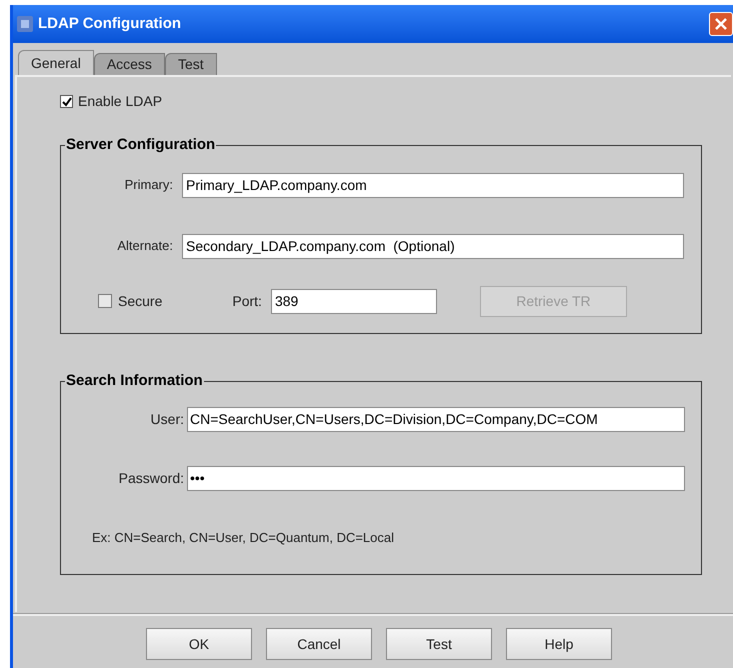  I want to click on field-label: Alternate:, so click(144, 246).